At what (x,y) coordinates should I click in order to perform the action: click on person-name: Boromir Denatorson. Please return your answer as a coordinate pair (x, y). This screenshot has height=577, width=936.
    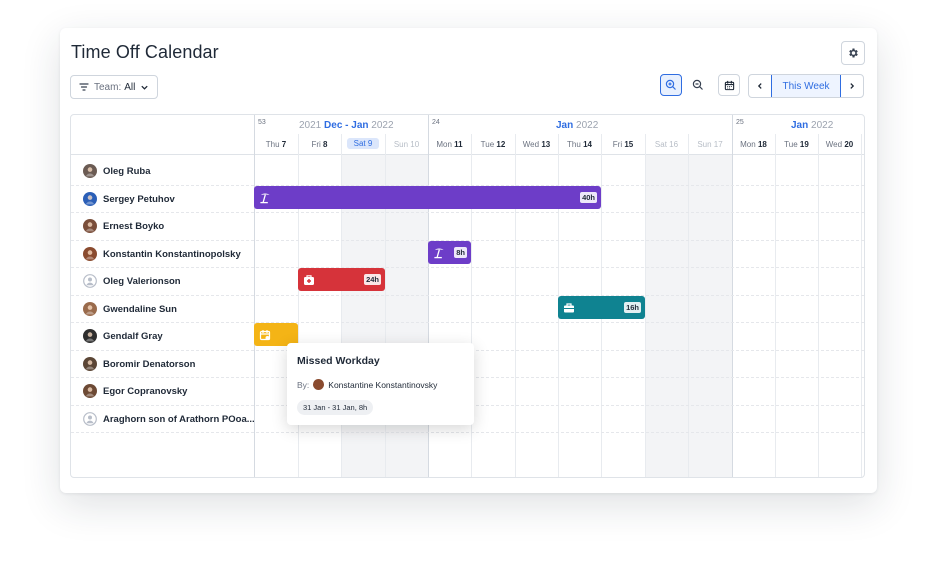
    Looking at the image, I should click on (149, 364).